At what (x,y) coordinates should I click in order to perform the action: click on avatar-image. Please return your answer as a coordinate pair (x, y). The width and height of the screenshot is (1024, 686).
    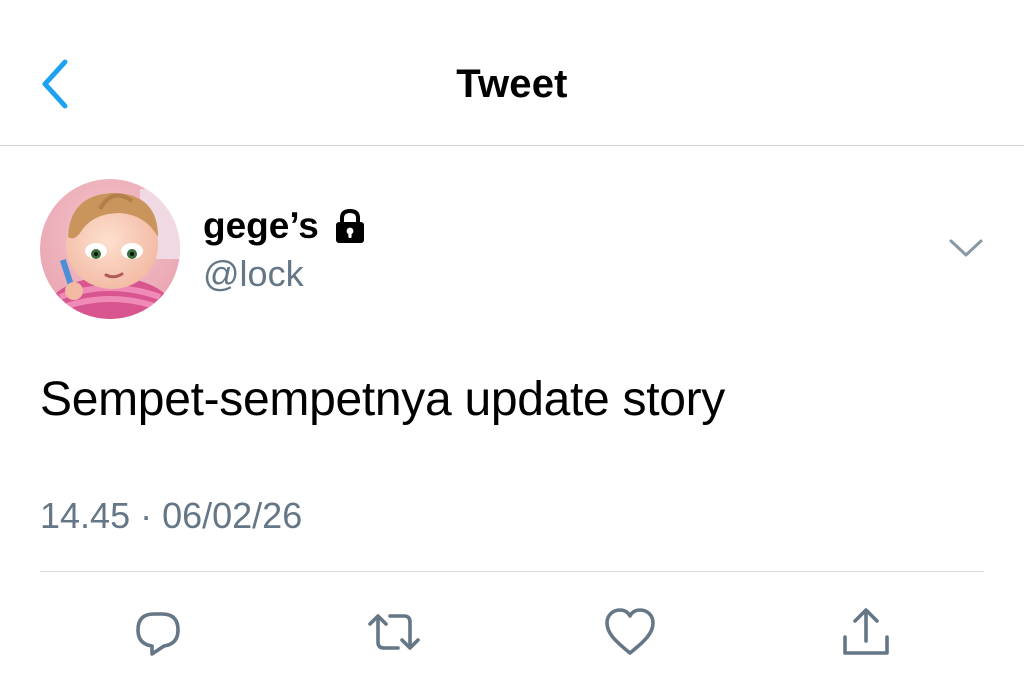
    Looking at the image, I should click on (110, 249).